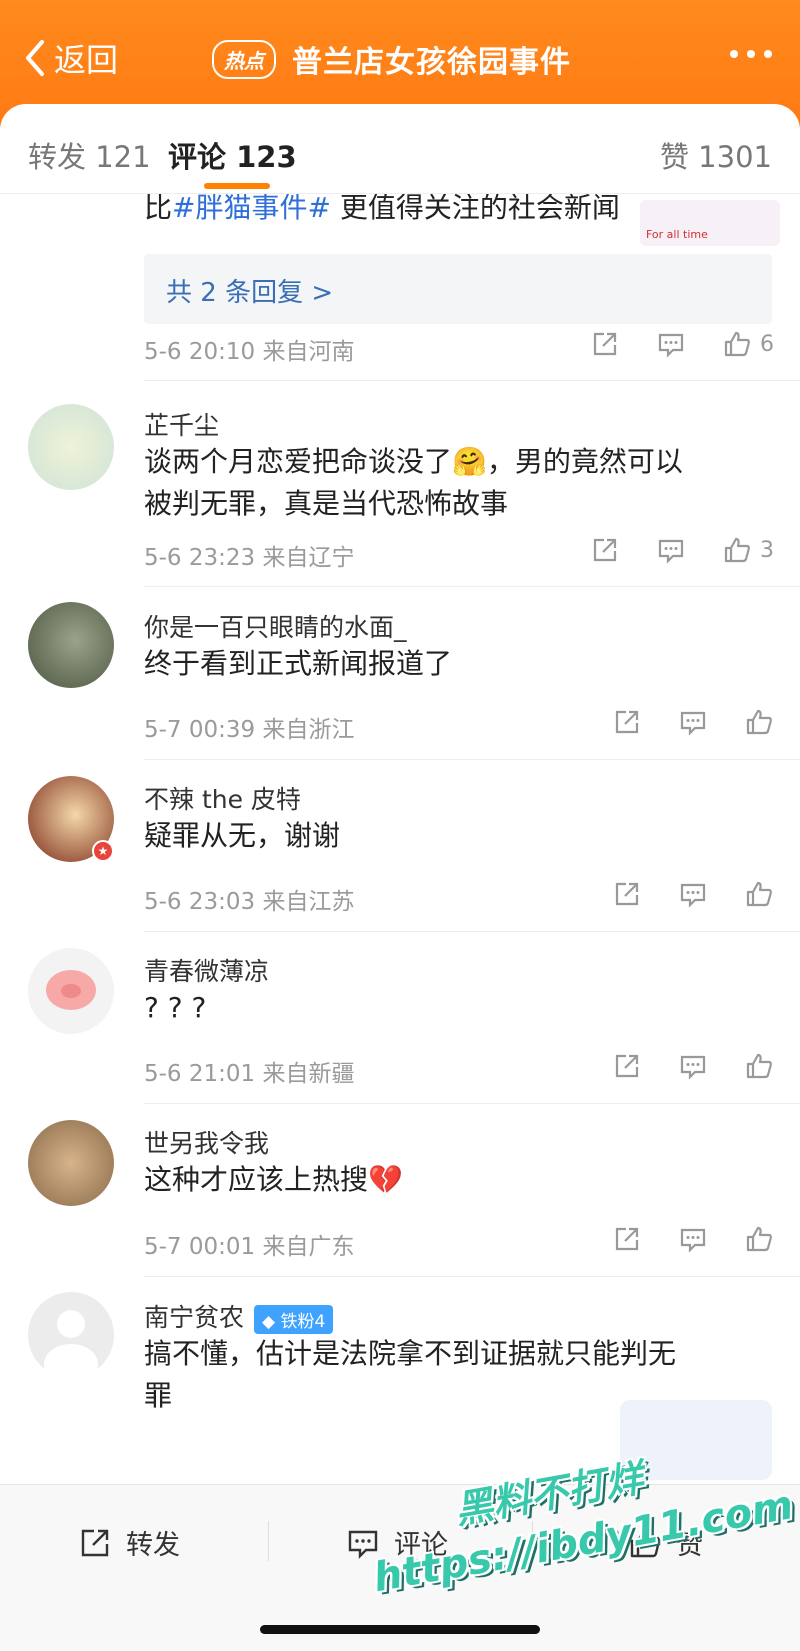 Image resolution: width=800 pixels, height=1651 pixels. What do you see at coordinates (103, 851) in the screenshot?
I see `verified-icon: ★` at bounding box center [103, 851].